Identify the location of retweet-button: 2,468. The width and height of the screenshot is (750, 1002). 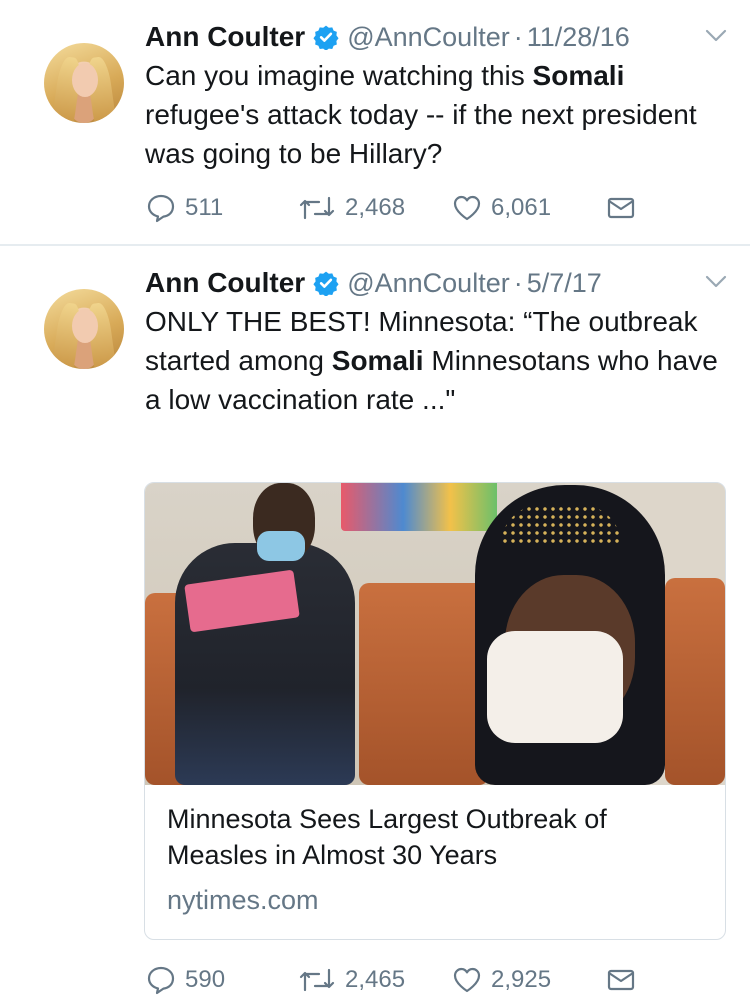
(351, 208).